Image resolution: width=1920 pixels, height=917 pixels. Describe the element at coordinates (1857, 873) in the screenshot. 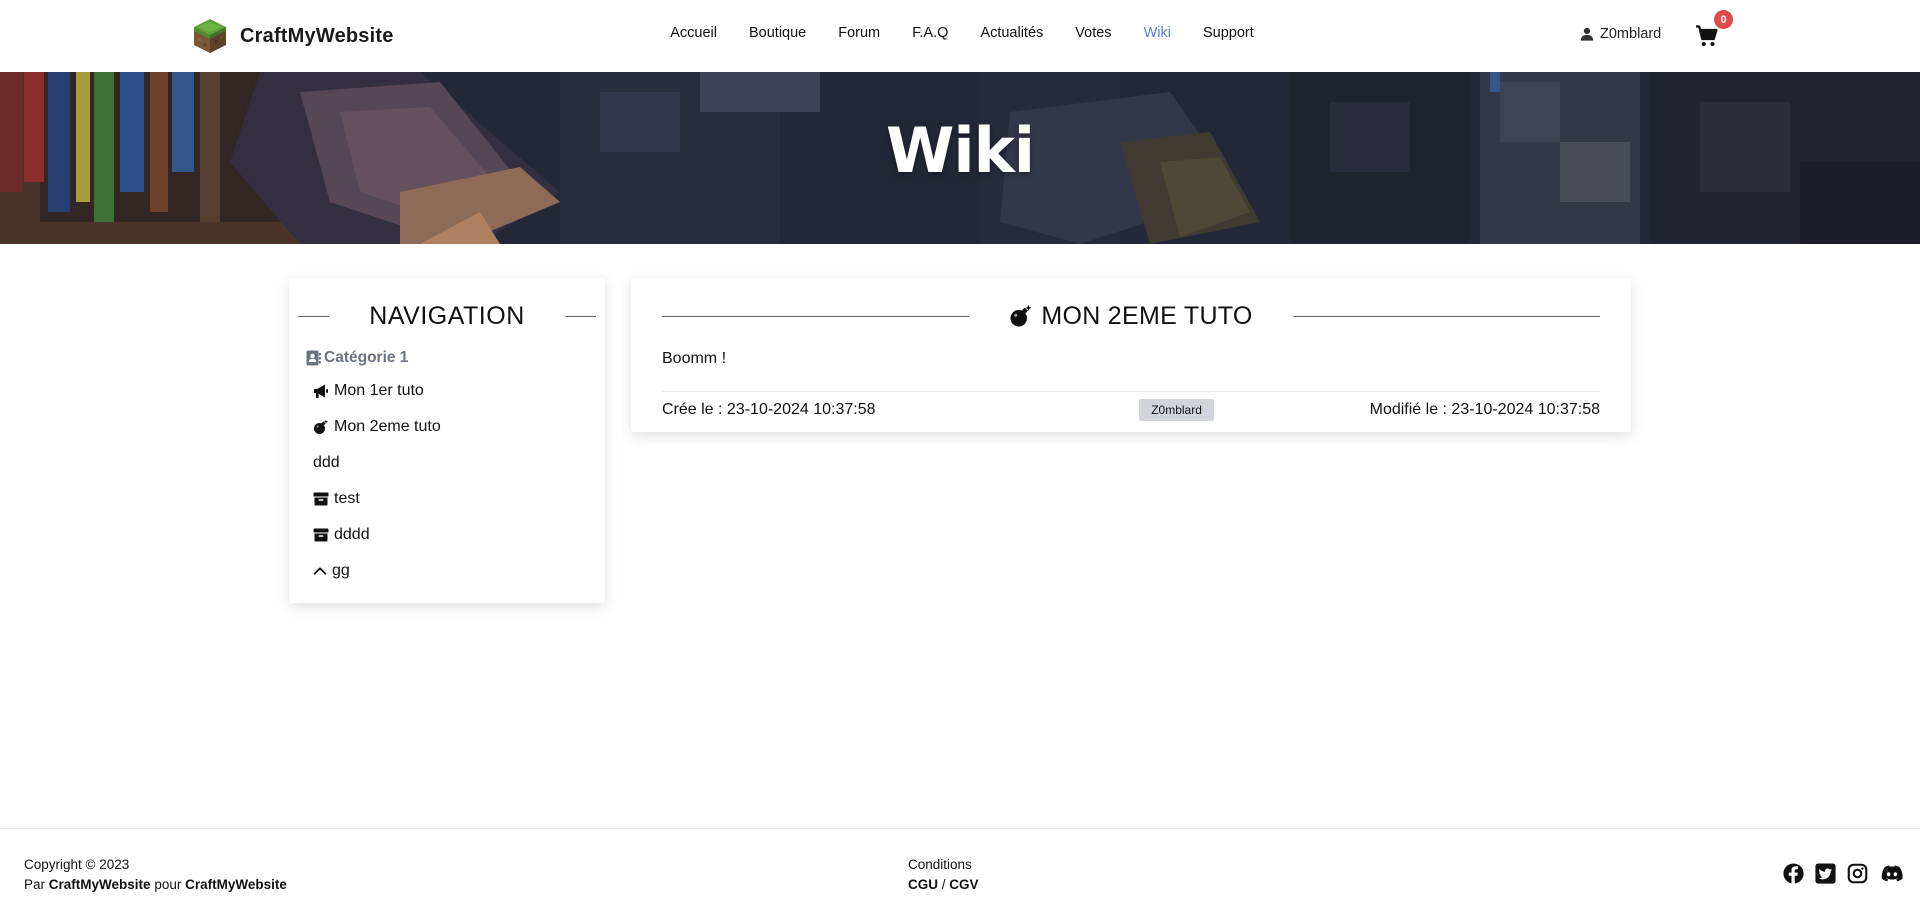

I see `instagram-icon` at that location.